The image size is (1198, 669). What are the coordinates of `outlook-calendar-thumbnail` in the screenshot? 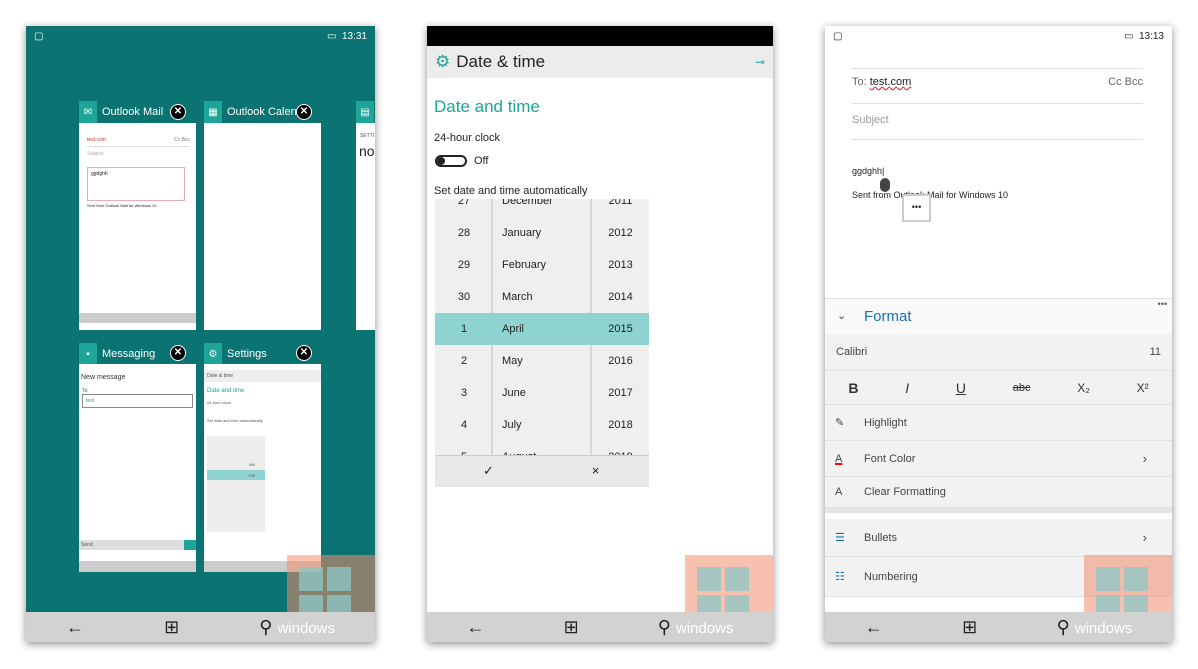 It's located at (262, 226).